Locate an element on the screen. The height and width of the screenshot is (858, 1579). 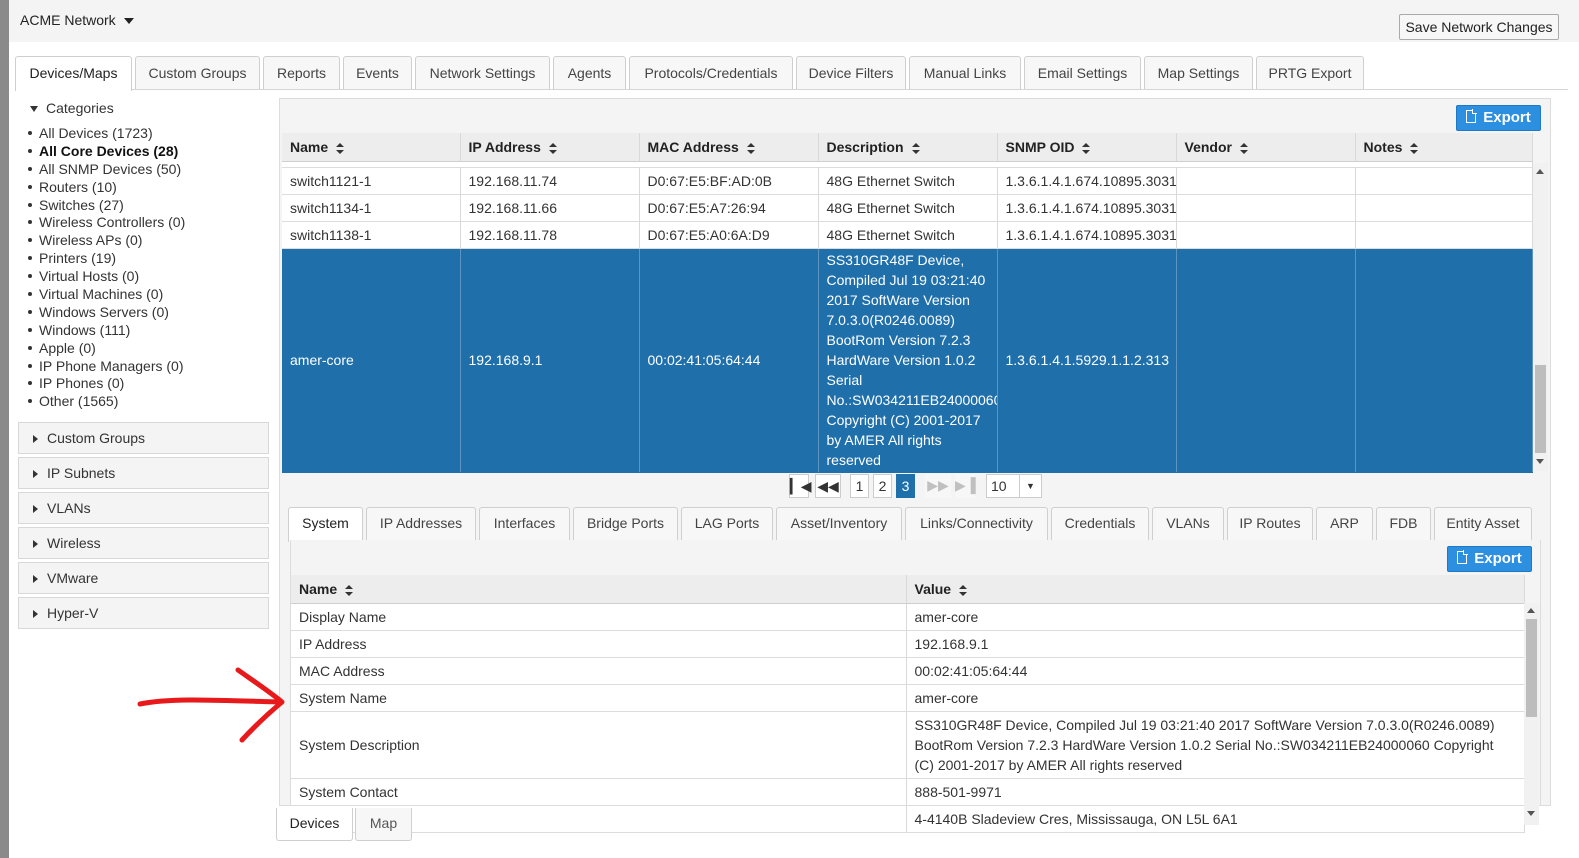
tab-interfaces: Interfaces is located at coordinates (524, 523).